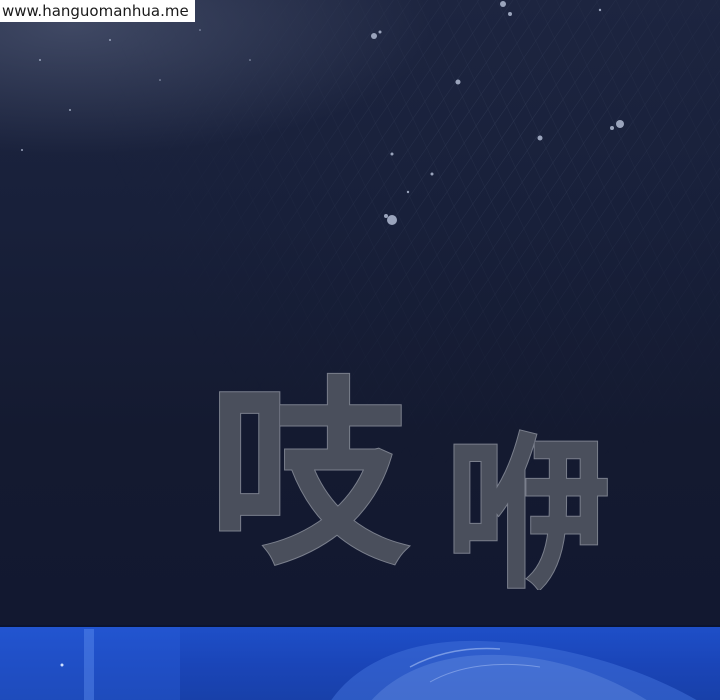  What do you see at coordinates (527, 504) in the screenshot?
I see `sfx-char-2: 咿` at bounding box center [527, 504].